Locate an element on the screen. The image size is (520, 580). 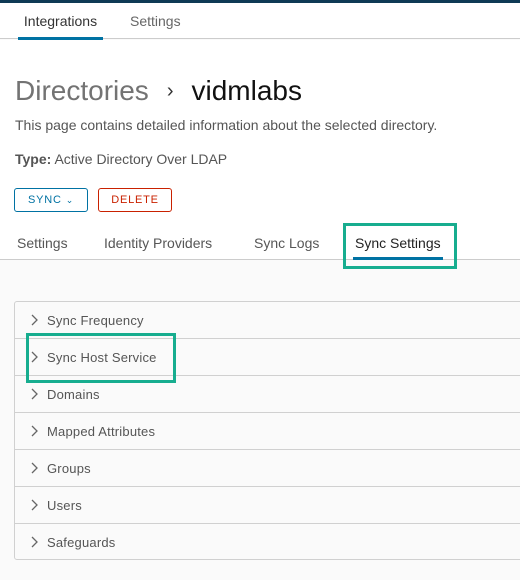
tab-sync-logs: Sync Logs is located at coordinates (286, 240).